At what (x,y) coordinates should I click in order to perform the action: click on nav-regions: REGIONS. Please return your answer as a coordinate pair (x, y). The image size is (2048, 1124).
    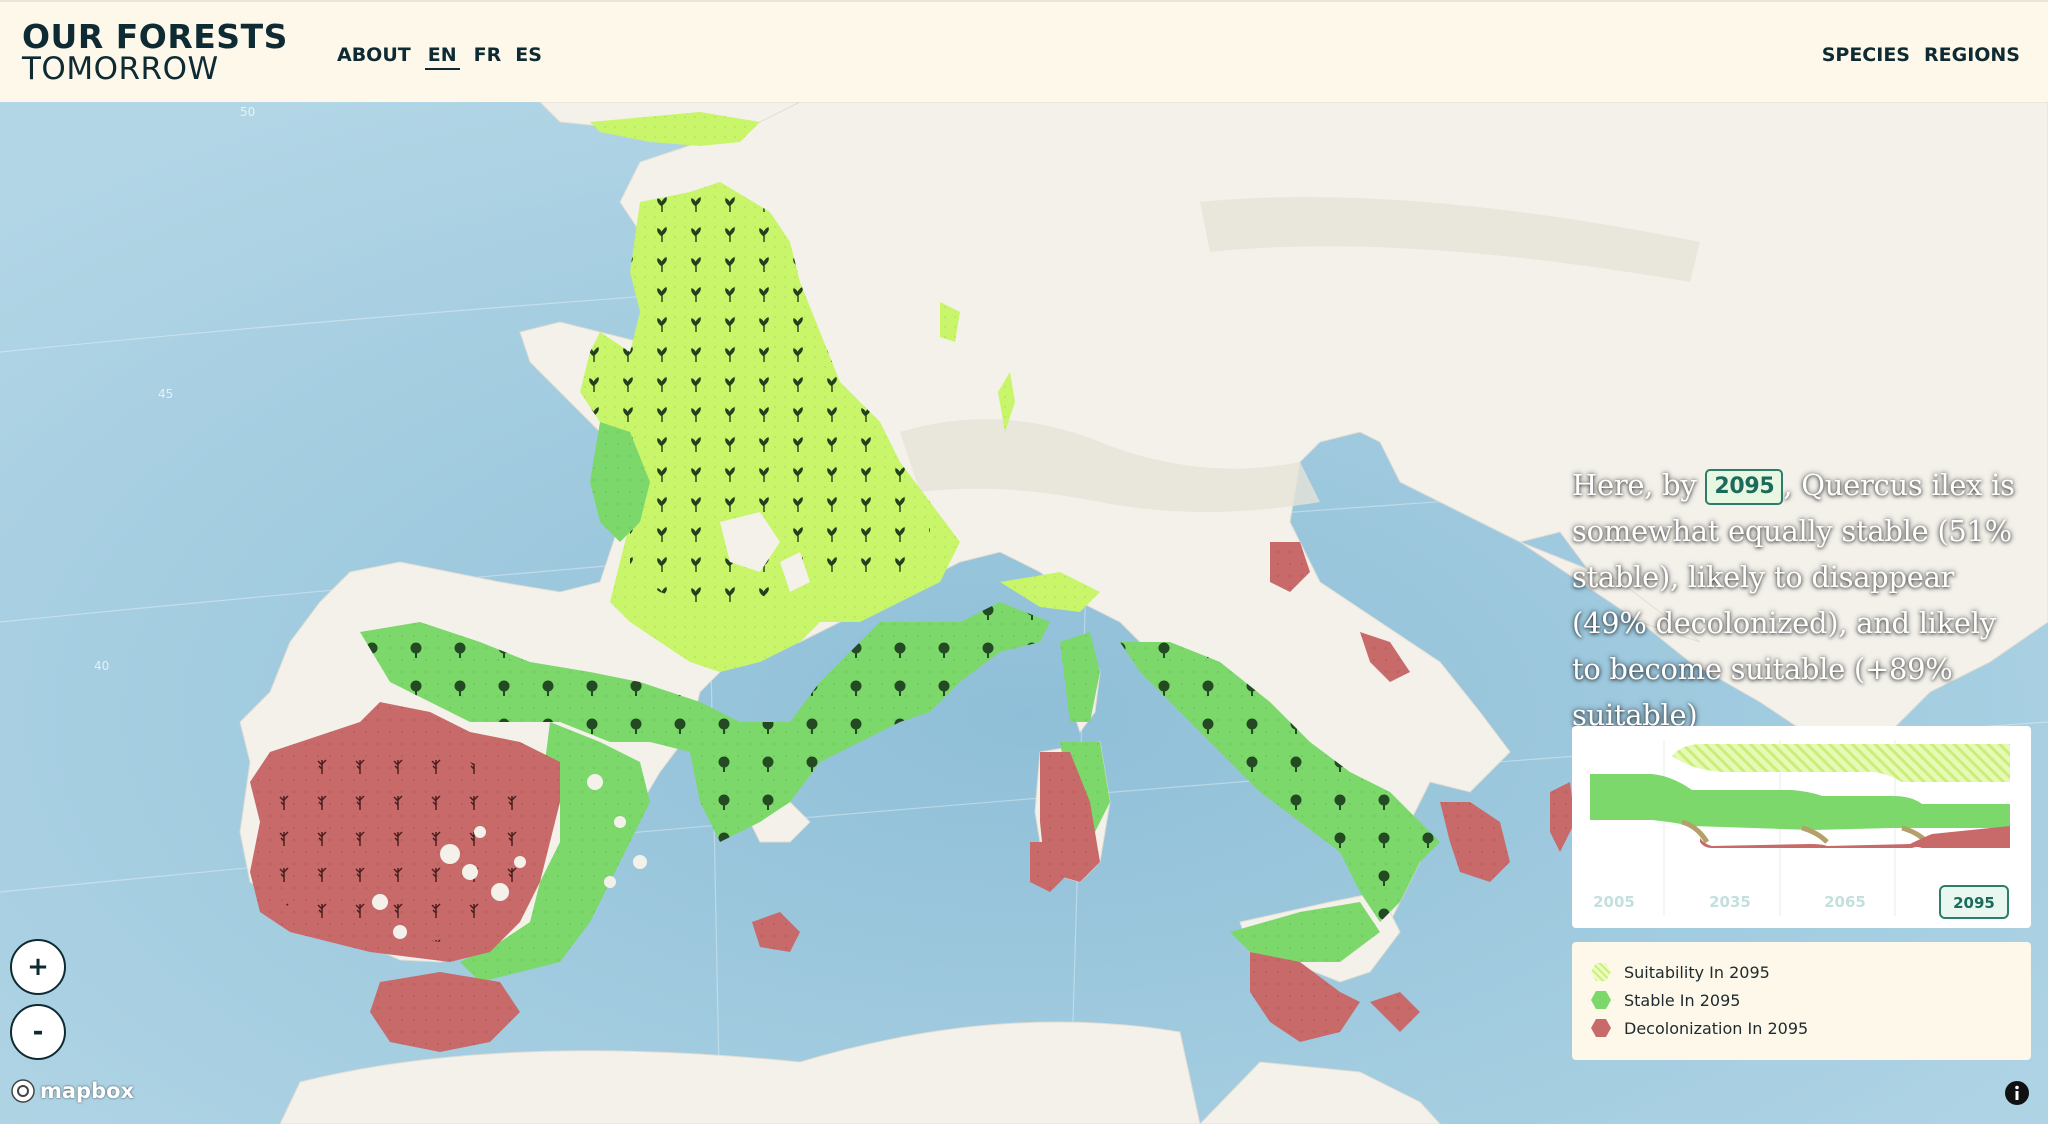
    Looking at the image, I should click on (1972, 55).